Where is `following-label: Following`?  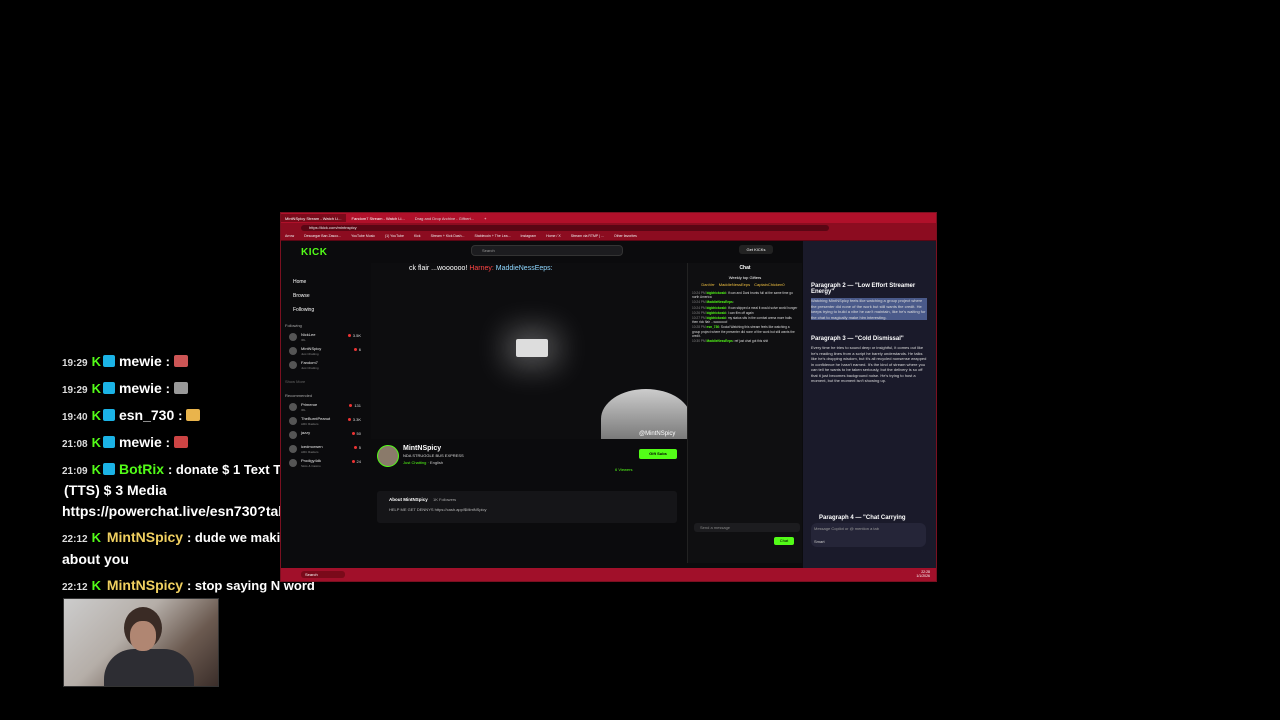
following-label: Following is located at coordinates (293, 325).